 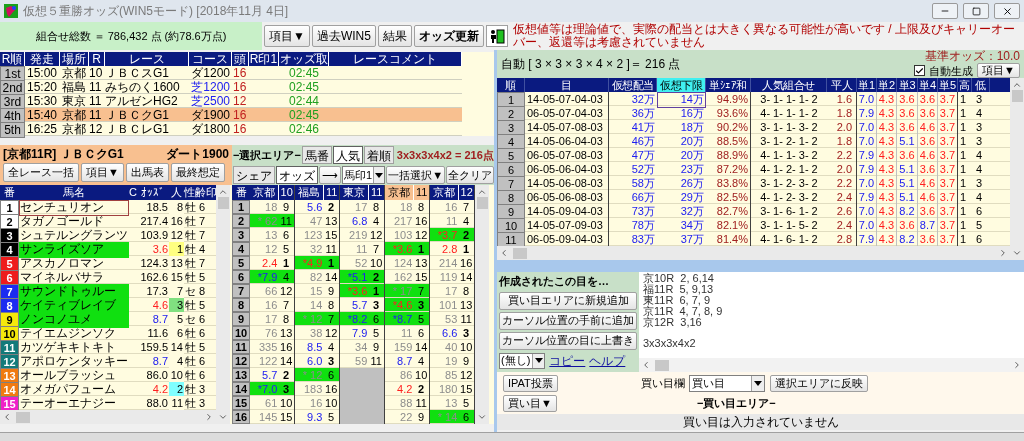 What do you see at coordinates (231, 73) in the screenshot?
I see `race-row: 1st 15:00 京都 10 ＪＢＣスG1 ダ1200 16 02:45` at bounding box center [231, 73].